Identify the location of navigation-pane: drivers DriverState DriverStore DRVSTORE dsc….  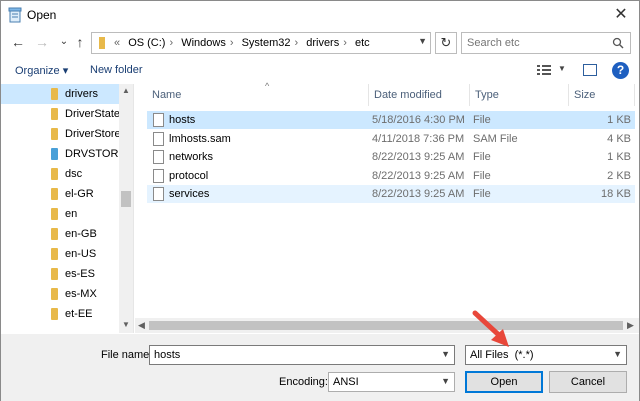
(67, 208).